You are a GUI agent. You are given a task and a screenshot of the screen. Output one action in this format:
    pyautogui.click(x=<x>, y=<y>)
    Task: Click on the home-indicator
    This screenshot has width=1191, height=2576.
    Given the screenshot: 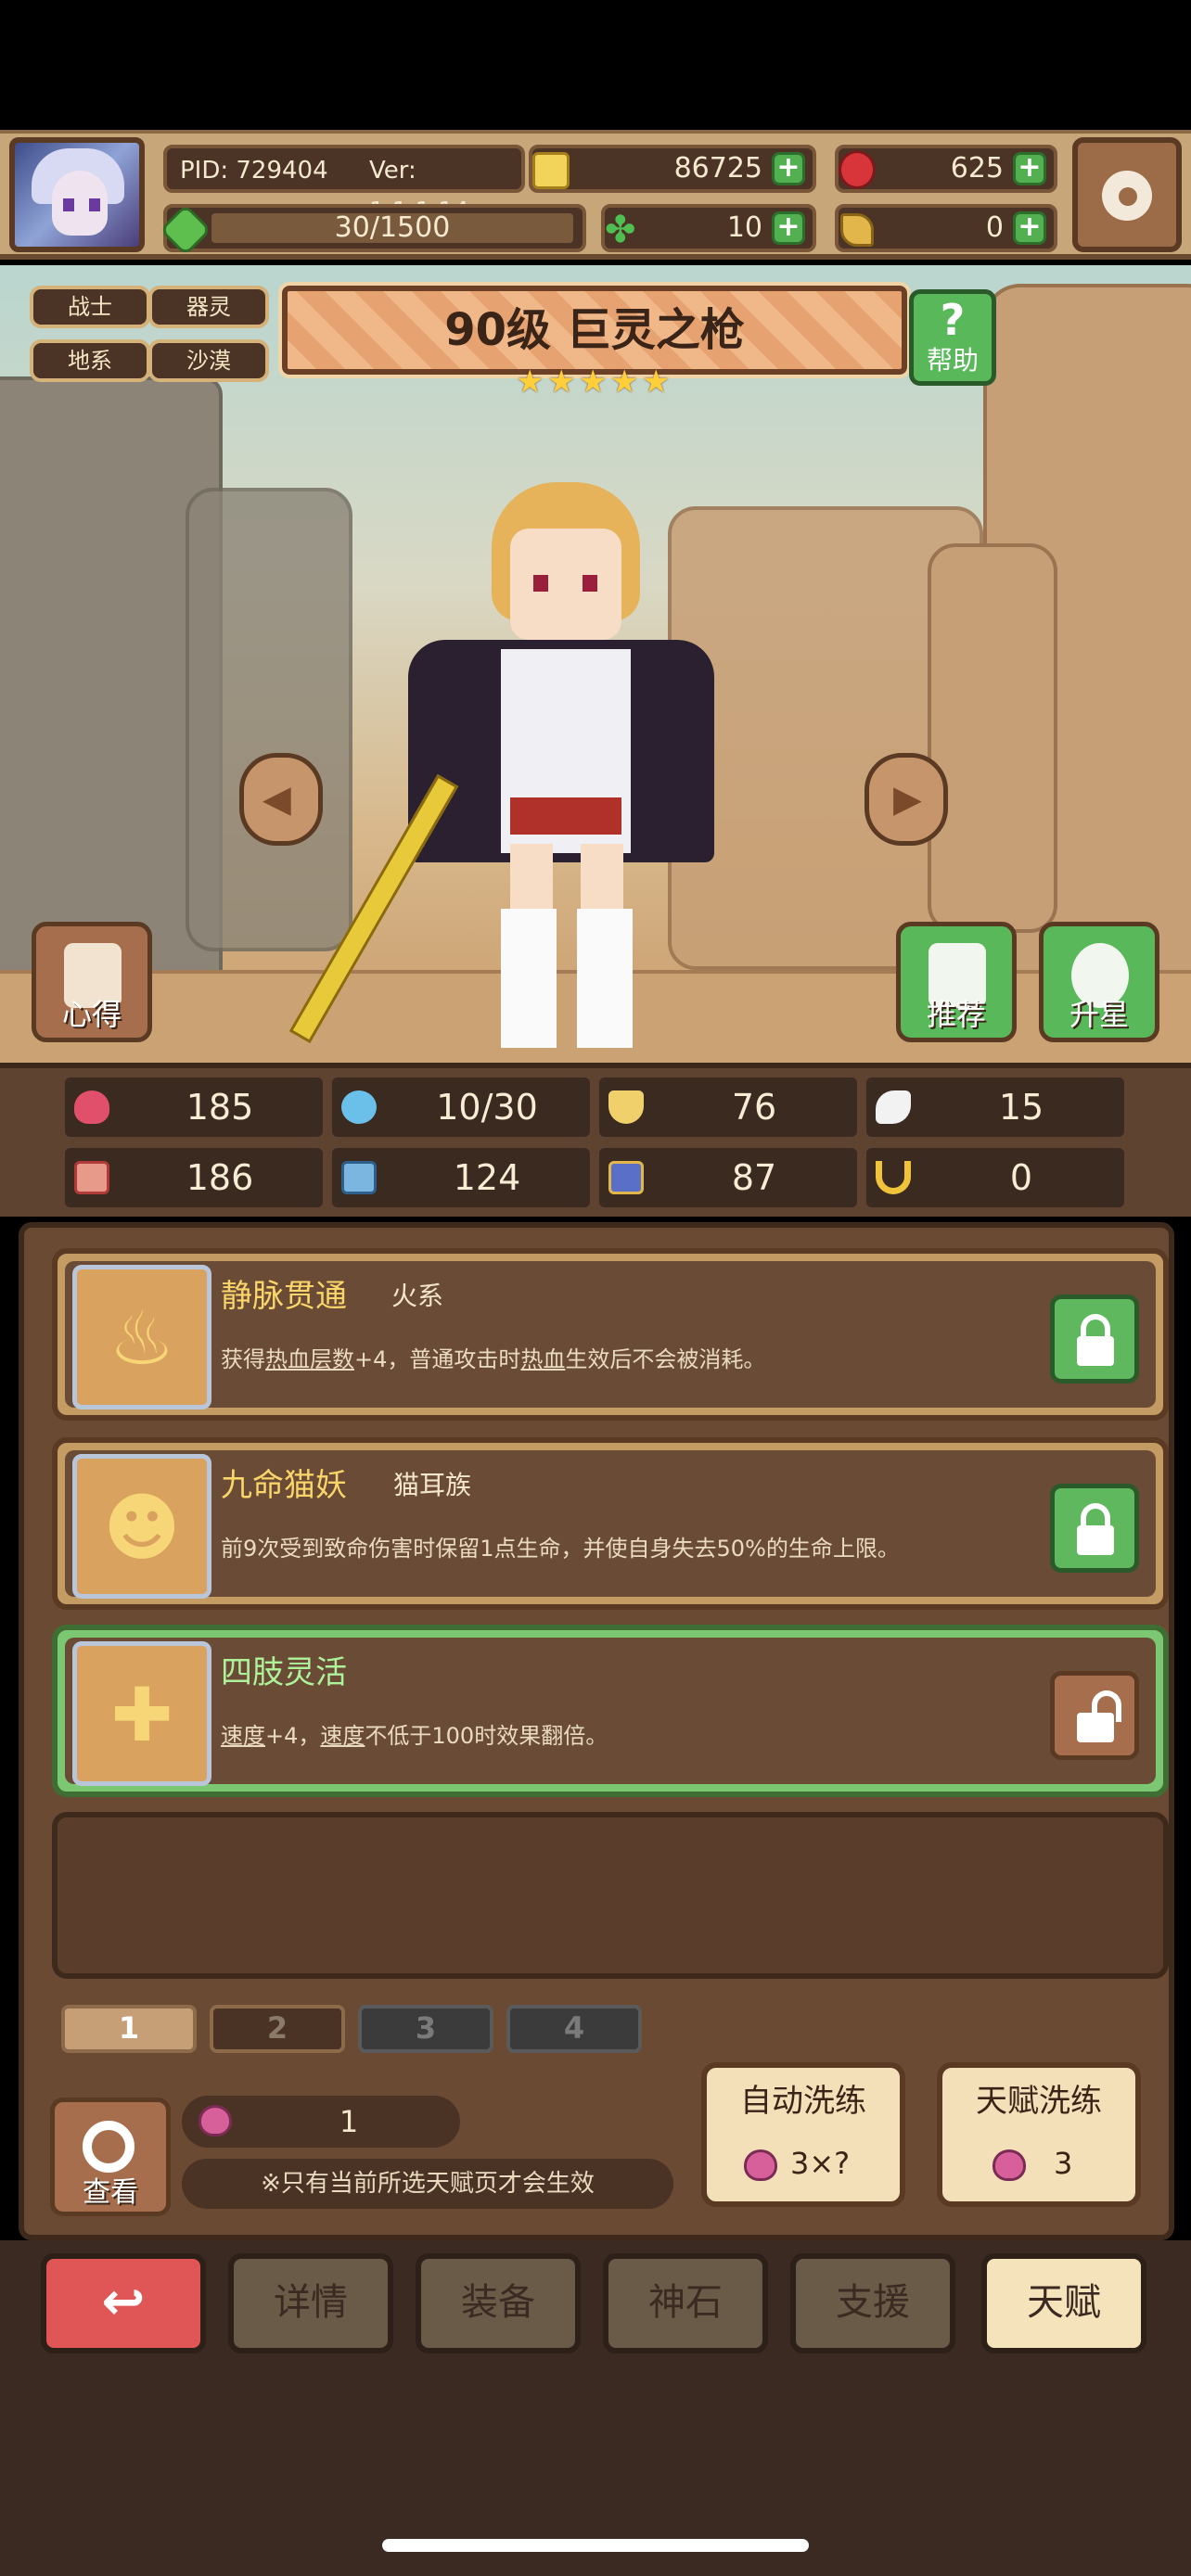 What is the action you would take?
    pyautogui.click(x=595, y=2545)
    